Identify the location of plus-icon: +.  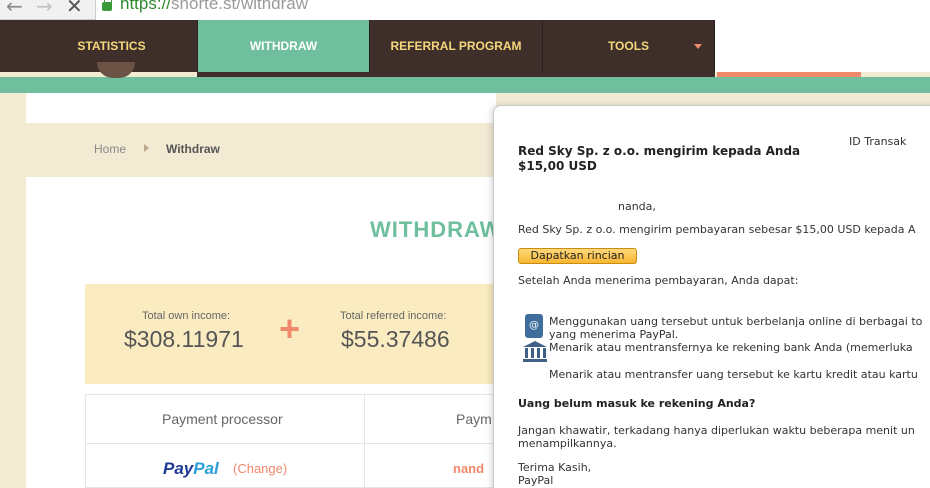
(290, 328).